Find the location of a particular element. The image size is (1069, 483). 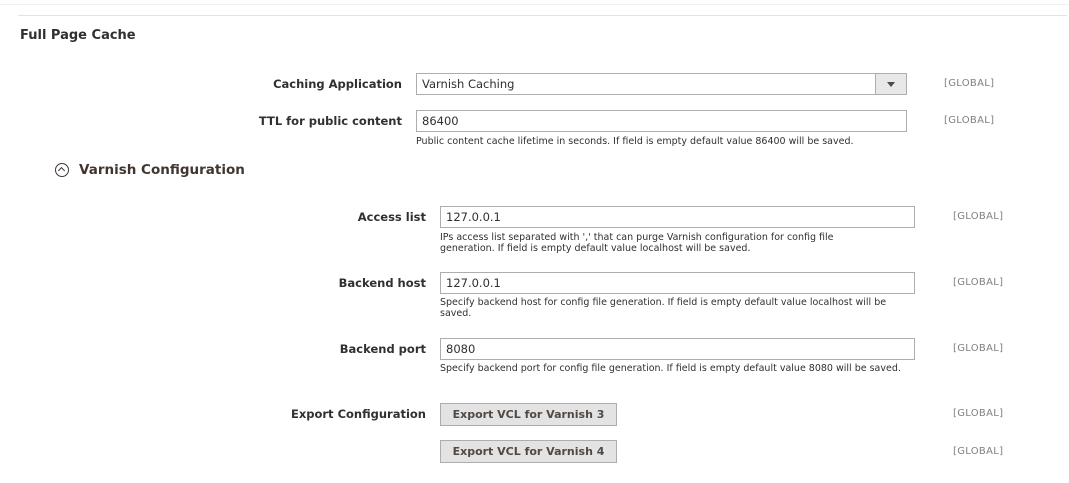

access-list-input is located at coordinates (677, 217).